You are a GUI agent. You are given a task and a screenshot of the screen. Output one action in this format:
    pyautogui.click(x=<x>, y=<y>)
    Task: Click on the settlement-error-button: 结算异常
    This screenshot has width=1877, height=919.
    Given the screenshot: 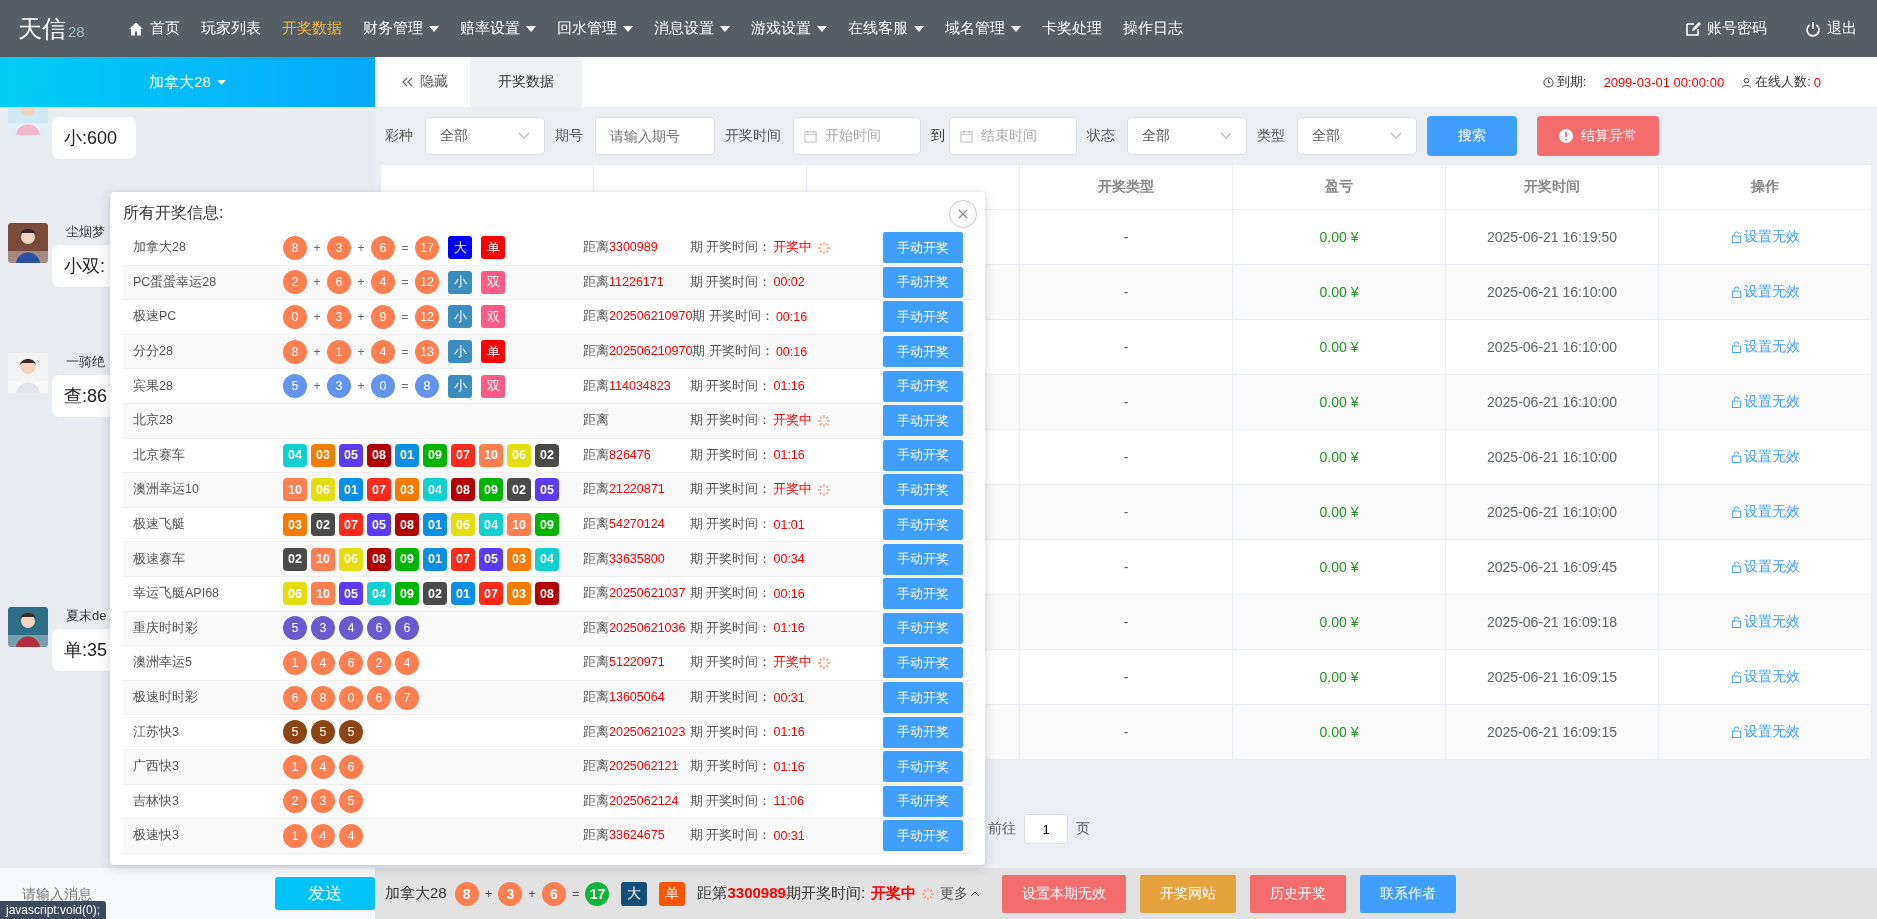 What is the action you would take?
    pyautogui.click(x=1598, y=136)
    